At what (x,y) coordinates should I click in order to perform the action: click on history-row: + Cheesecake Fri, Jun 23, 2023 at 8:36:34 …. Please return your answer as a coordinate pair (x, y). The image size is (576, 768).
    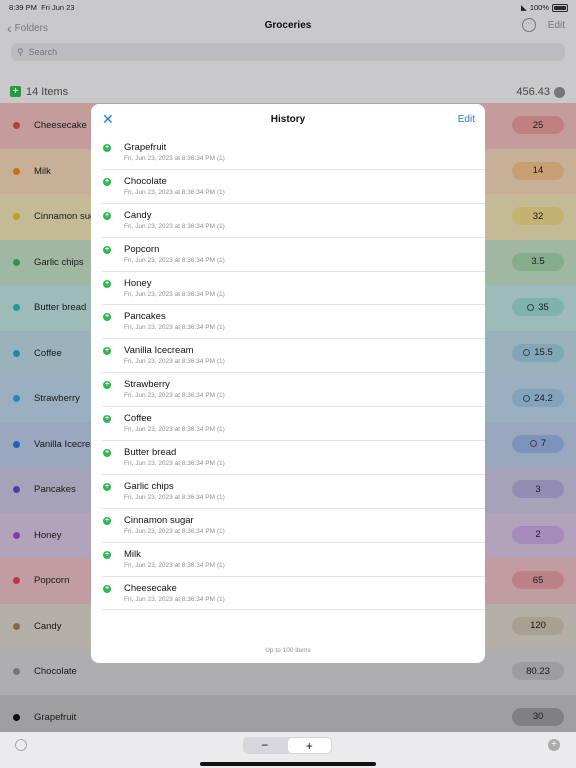
    Looking at the image, I should click on (293, 594).